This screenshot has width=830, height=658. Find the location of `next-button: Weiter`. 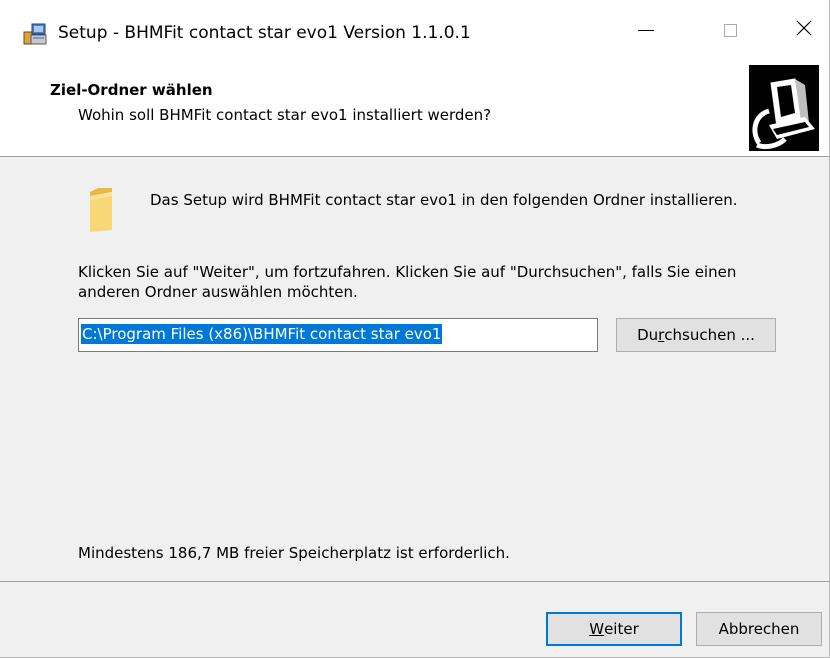

next-button: Weiter is located at coordinates (614, 629).